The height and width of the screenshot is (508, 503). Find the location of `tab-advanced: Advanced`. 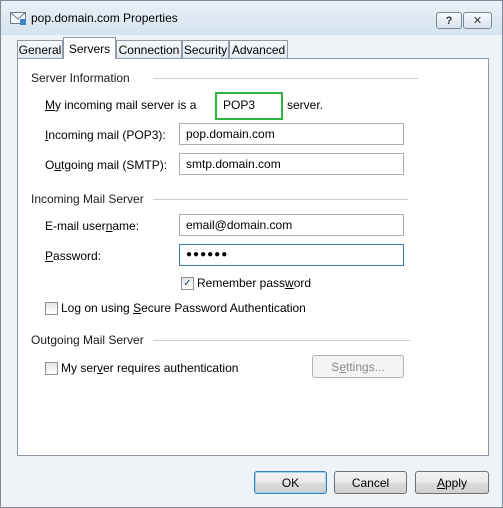

tab-advanced: Advanced is located at coordinates (258, 49).